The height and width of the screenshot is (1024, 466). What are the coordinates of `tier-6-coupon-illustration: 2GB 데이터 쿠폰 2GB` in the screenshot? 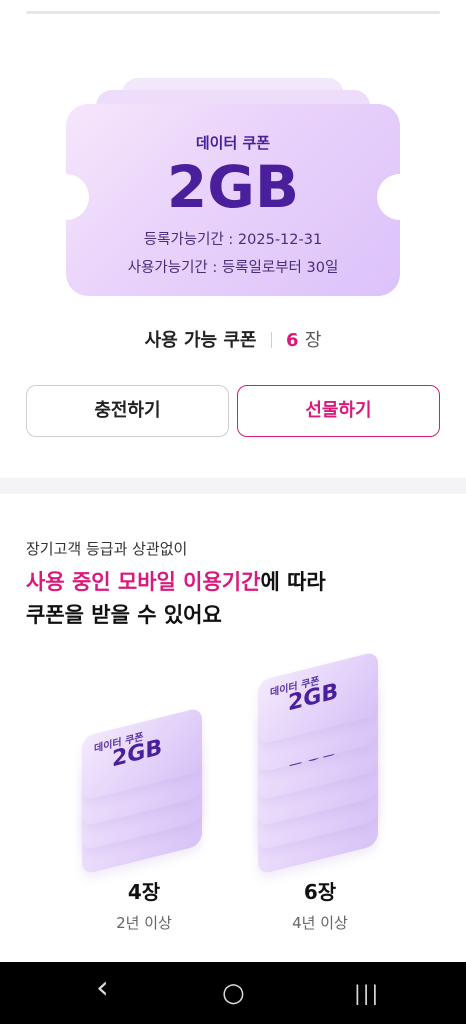 It's located at (323, 763).